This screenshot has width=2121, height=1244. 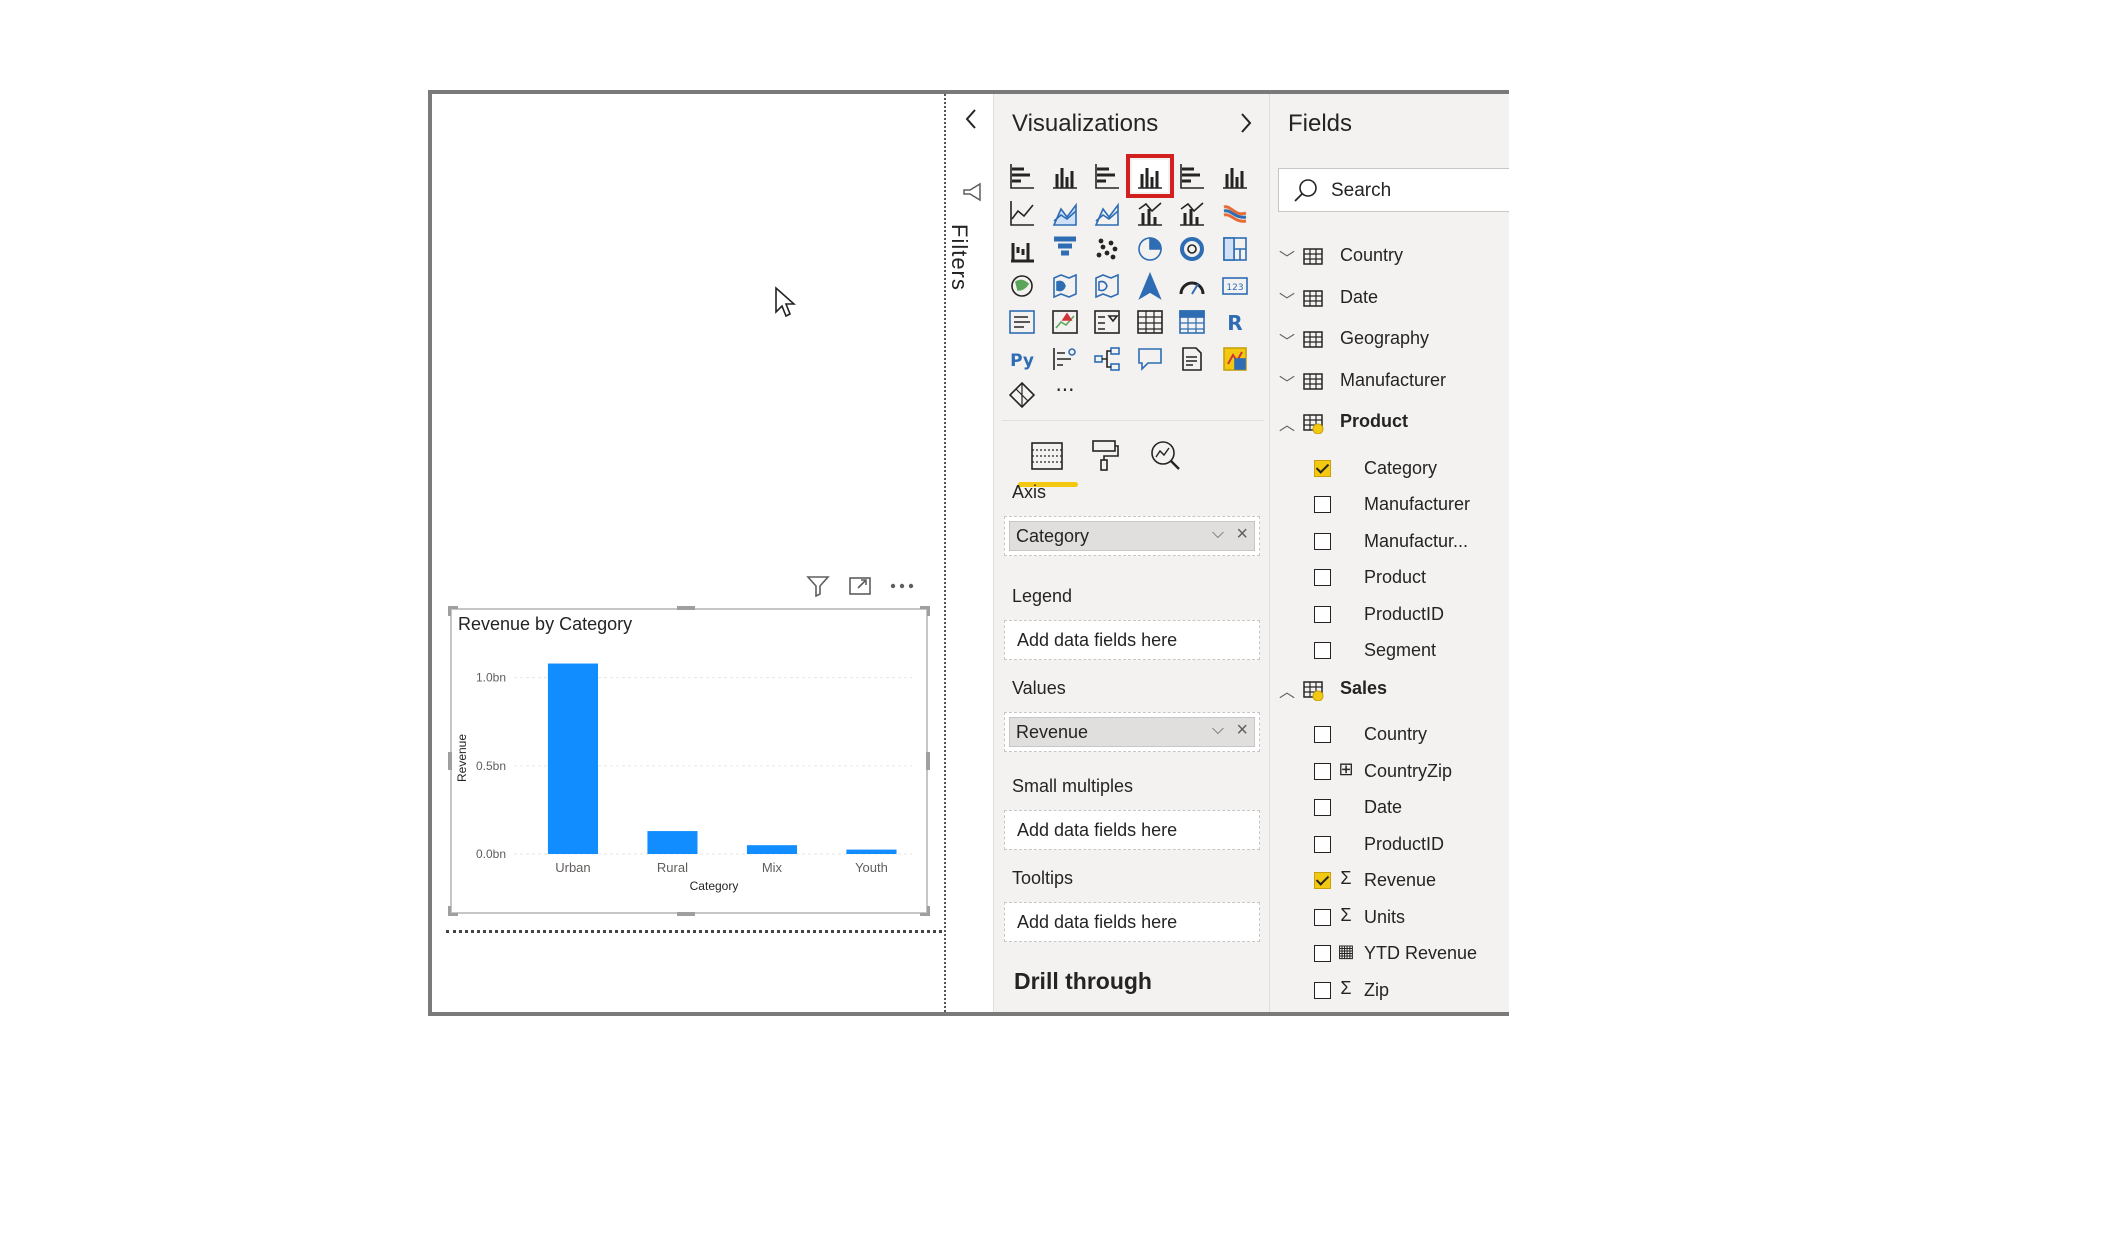 I want to click on resize-handle-left, so click(x=450, y=761).